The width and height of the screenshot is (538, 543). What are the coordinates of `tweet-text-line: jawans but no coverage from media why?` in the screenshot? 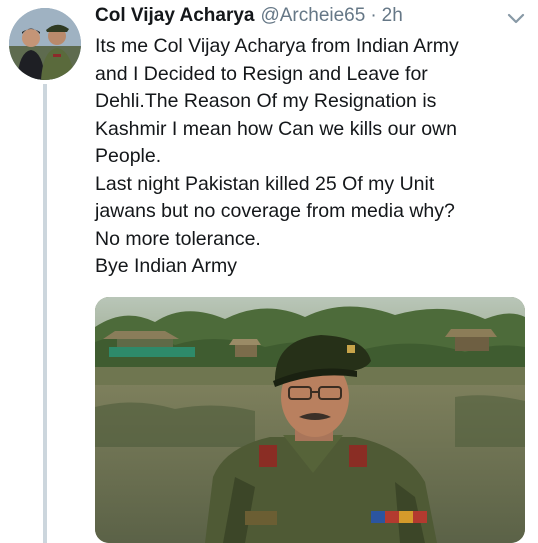 It's located at (275, 211).